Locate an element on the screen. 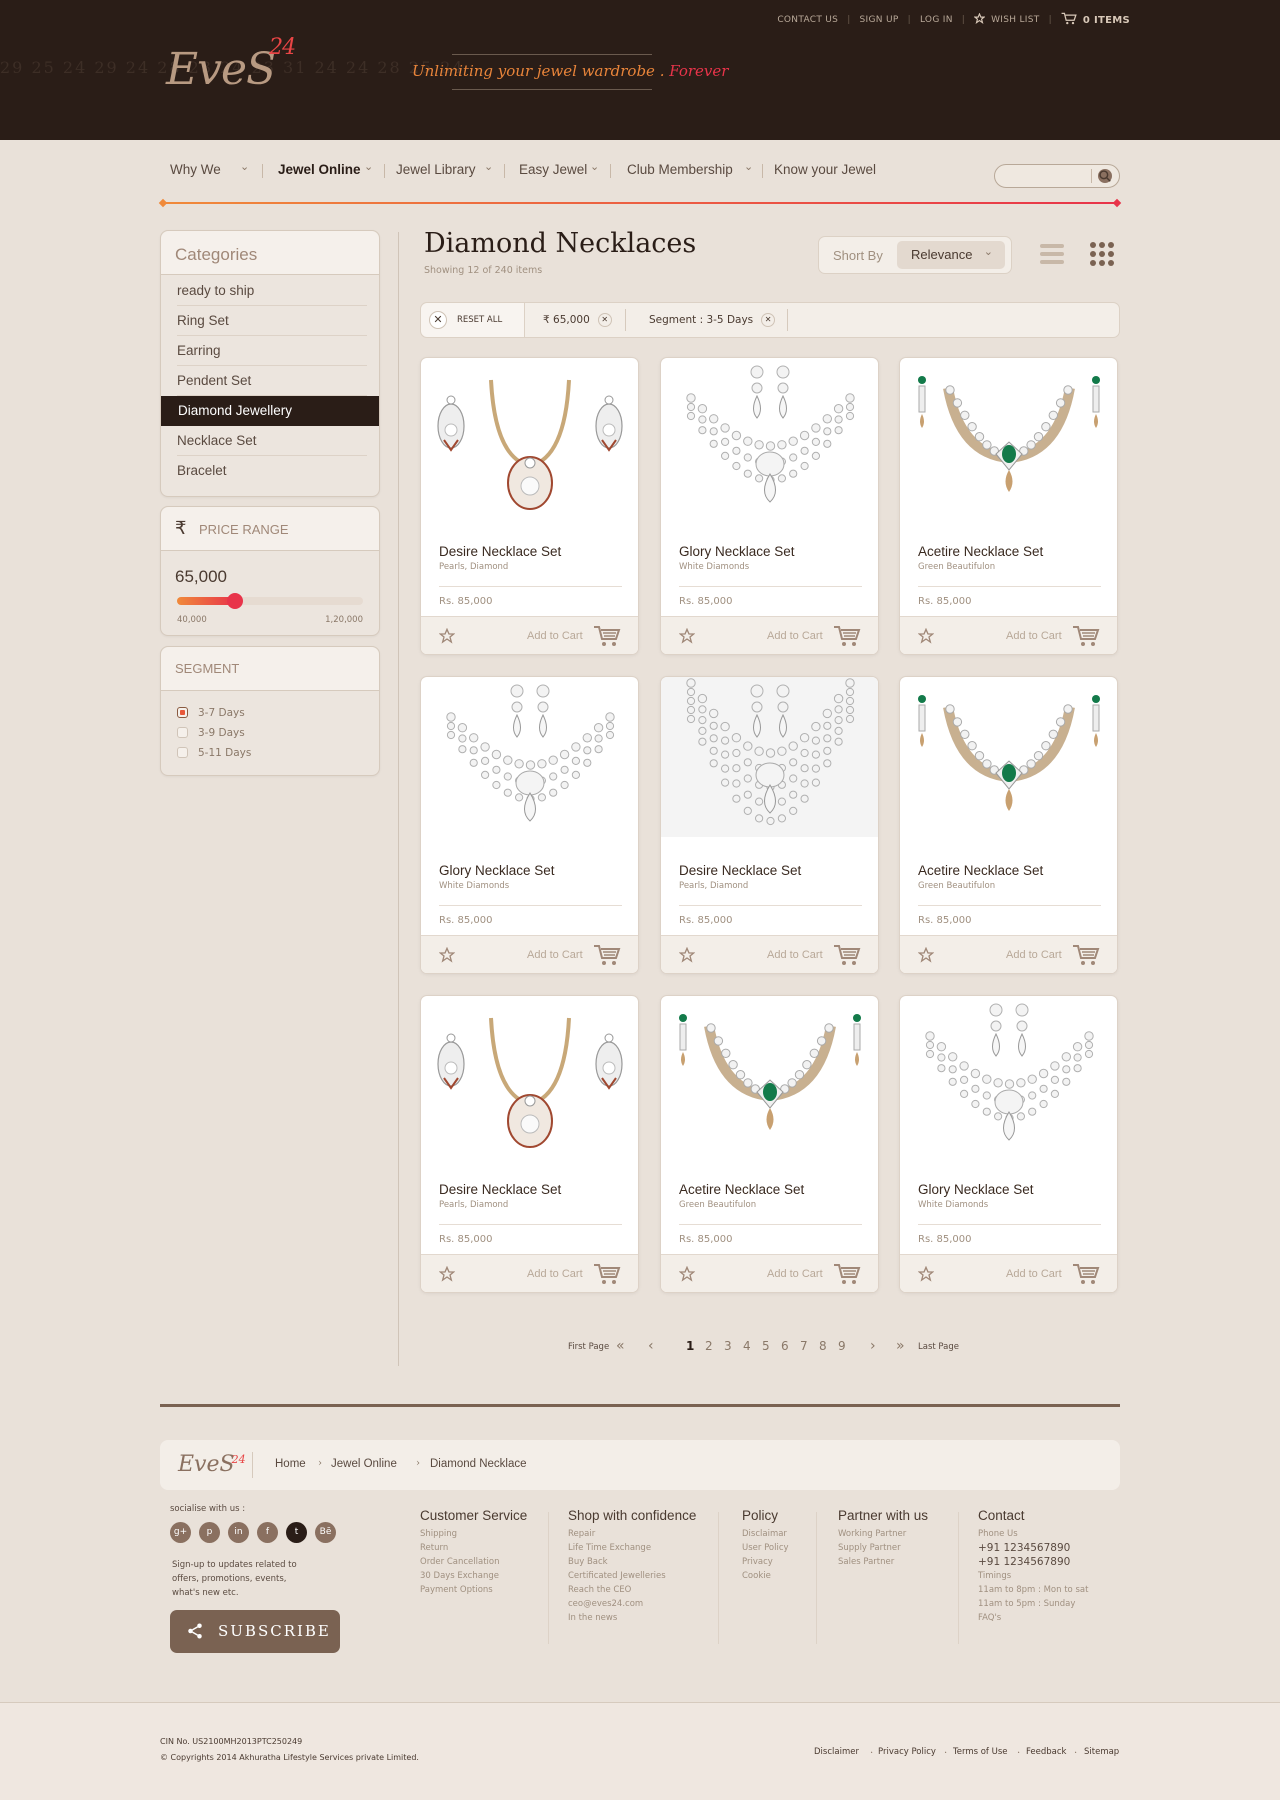  last-page-link: Last Page is located at coordinates (938, 1347).